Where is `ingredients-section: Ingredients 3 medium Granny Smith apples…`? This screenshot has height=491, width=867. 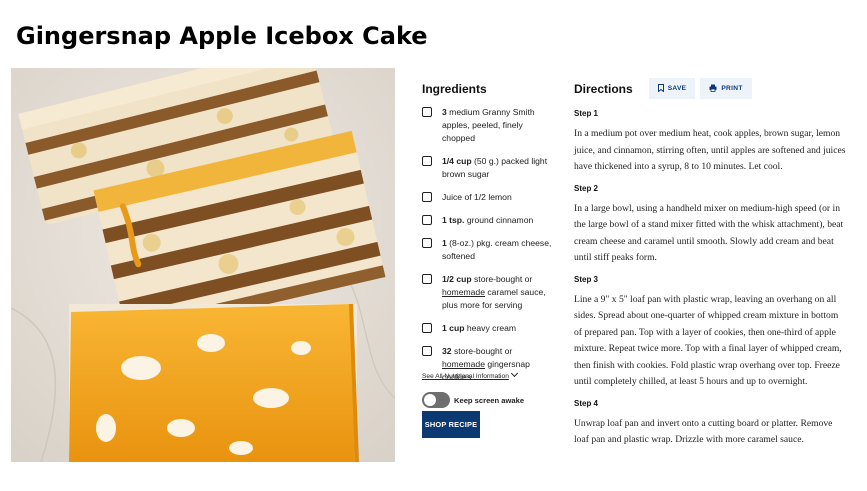
ingredients-section: Ingredients 3 medium Granny Smith apples… is located at coordinates (489, 238).